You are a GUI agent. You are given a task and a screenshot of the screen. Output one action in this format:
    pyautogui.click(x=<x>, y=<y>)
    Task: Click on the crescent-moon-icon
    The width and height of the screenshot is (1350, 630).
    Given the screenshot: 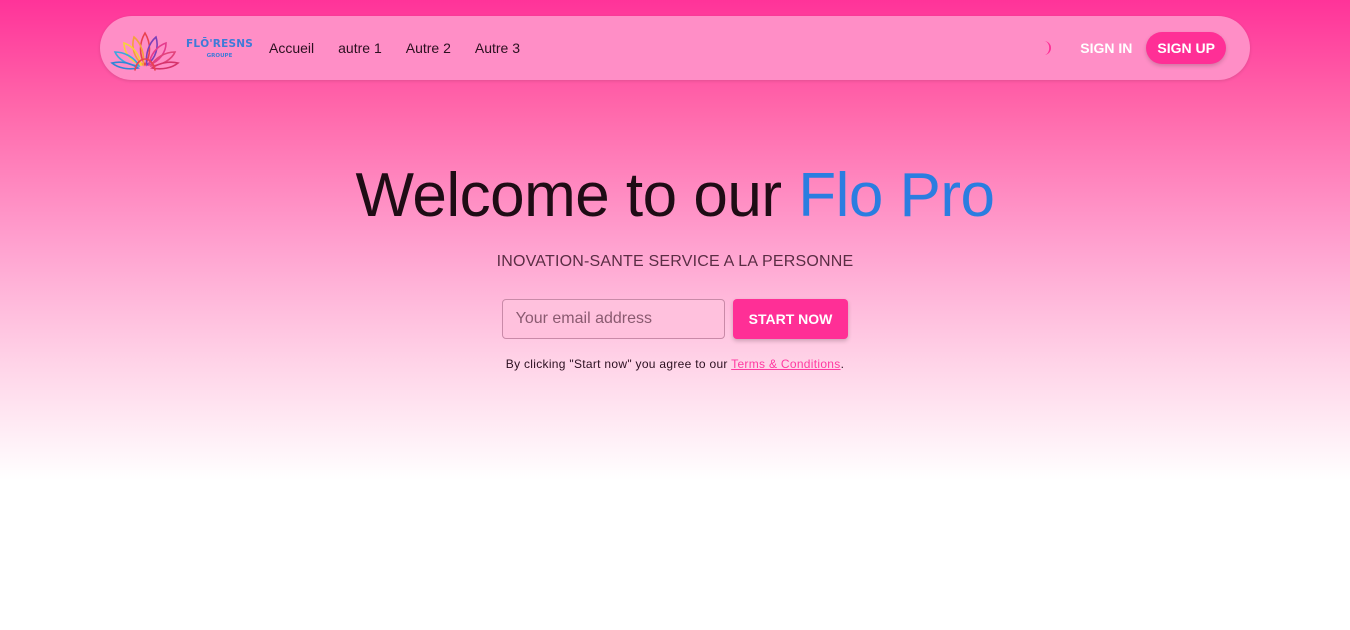 What is the action you would take?
    pyautogui.click(x=1048, y=48)
    